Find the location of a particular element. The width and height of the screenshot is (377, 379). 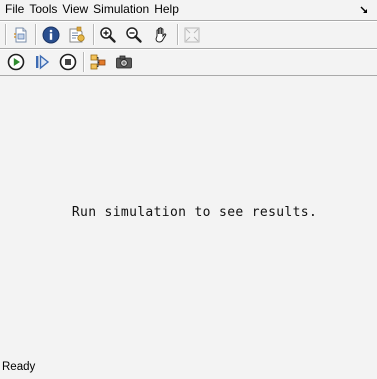

page-setup-icon is located at coordinates (20, 35).